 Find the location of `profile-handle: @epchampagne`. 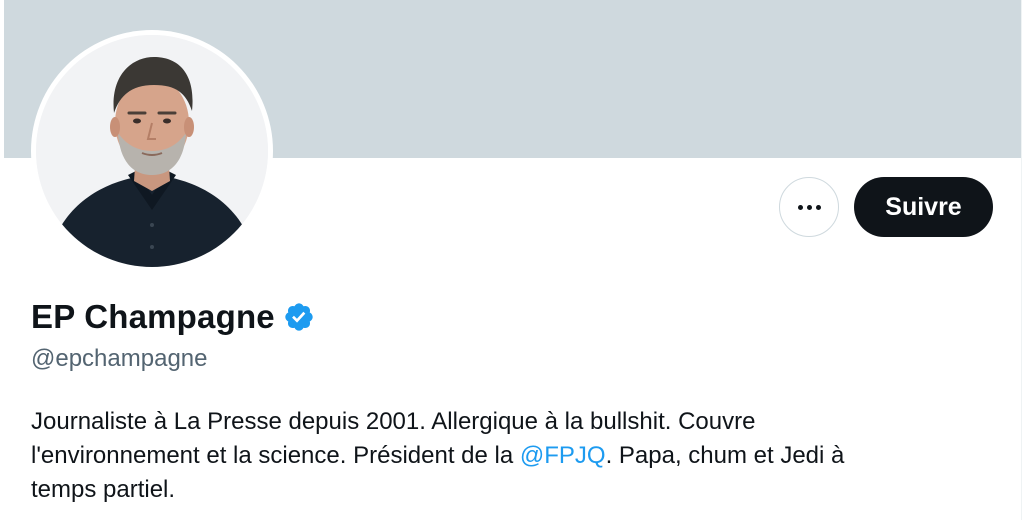

profile-handle: @epchampagne is located at coordinates (119, 358).